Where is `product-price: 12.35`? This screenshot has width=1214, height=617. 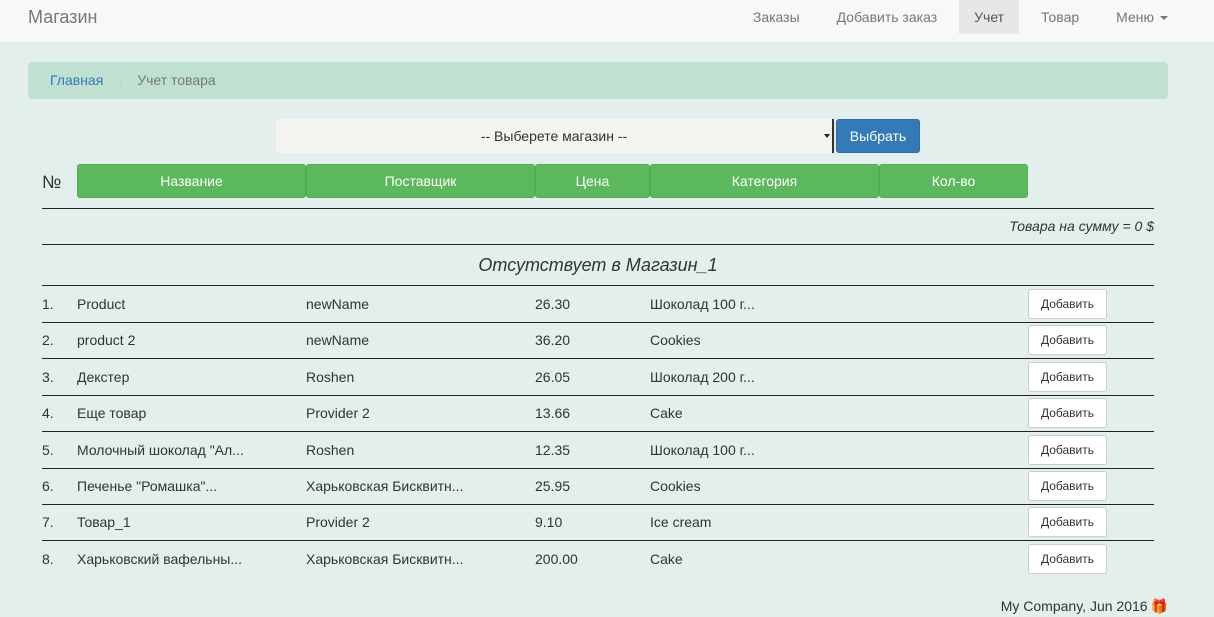 product-price: 12.35 is located at coordinates (553, 450).